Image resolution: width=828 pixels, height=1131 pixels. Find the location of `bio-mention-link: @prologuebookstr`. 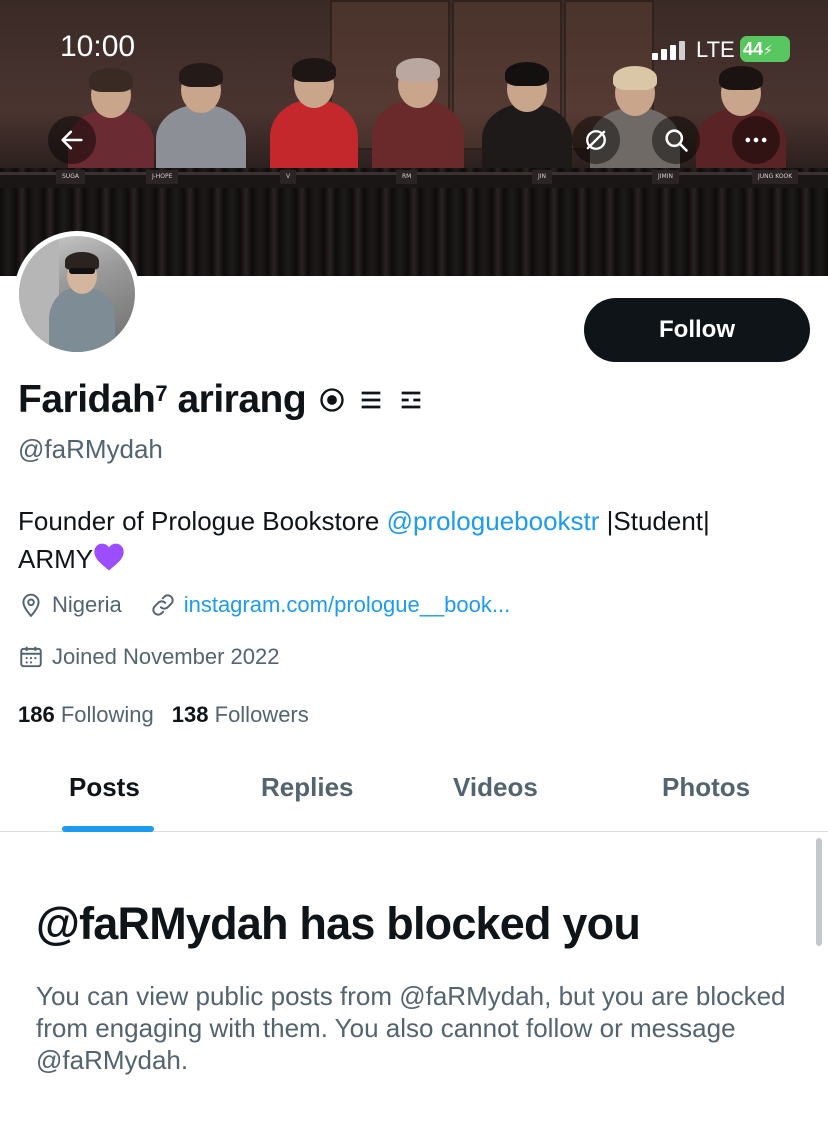

bio-mention-link: @prologuebookstr is located at coordinates (493, 521).